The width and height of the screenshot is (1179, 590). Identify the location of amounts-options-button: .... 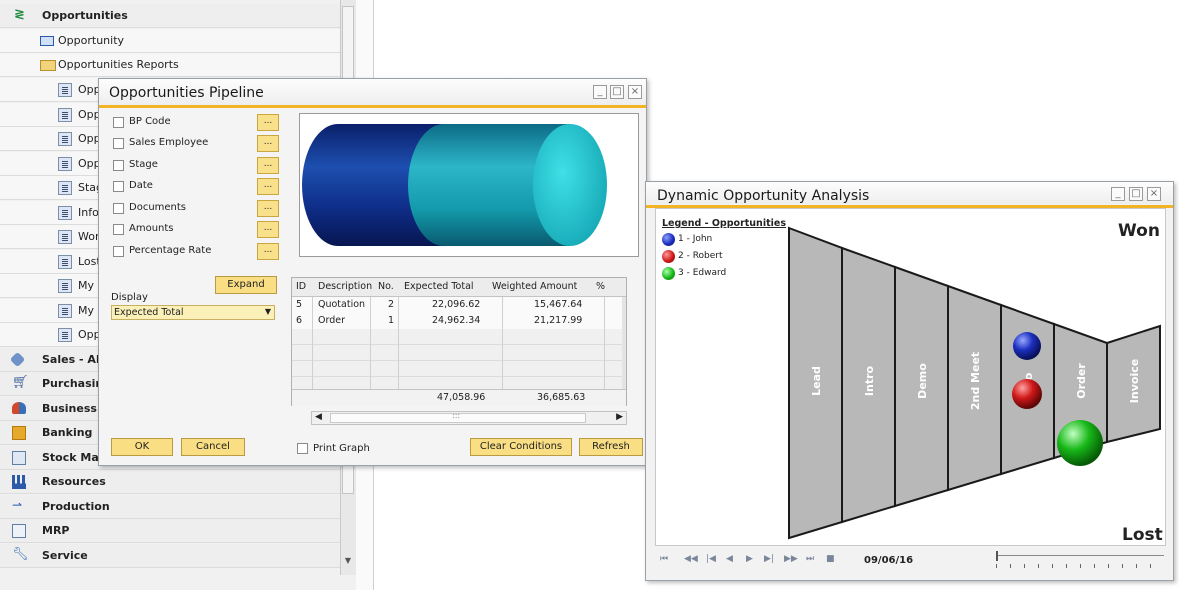
(268, 229).